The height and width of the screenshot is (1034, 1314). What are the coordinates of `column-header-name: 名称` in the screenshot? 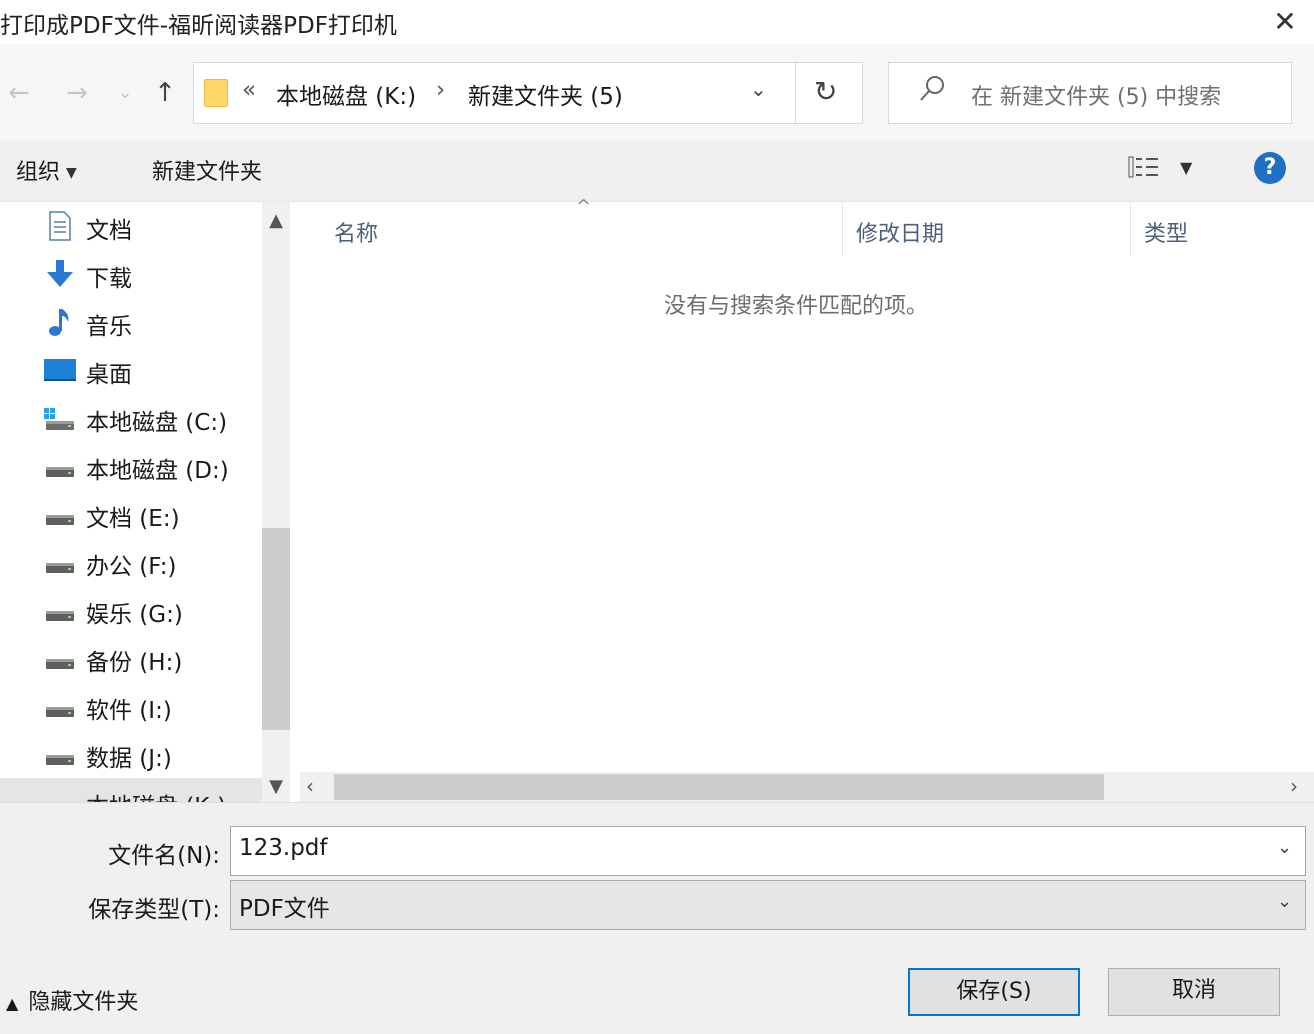 It's located at (356, 232).